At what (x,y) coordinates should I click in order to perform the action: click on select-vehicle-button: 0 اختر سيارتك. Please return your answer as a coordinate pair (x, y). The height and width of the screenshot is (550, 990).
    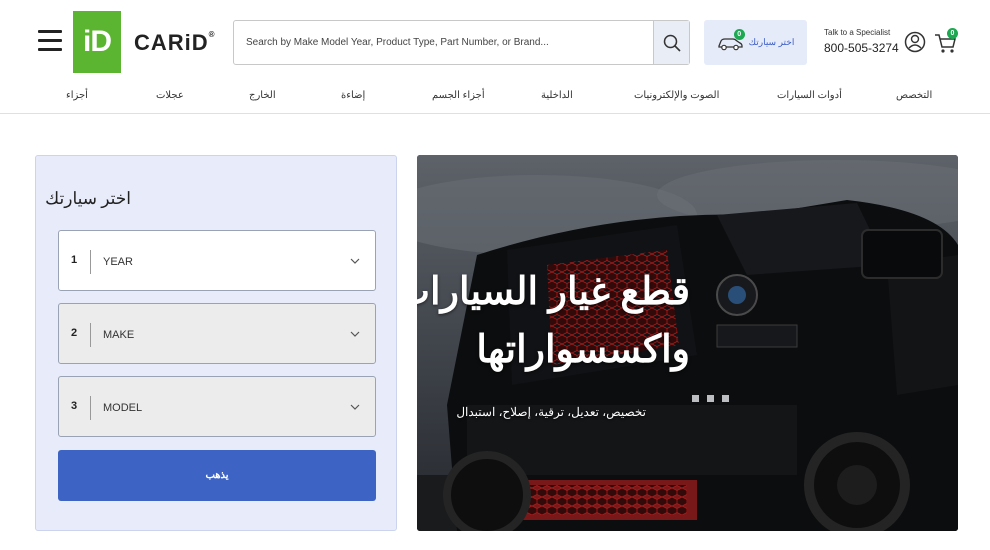
    Looking at the image, I should click on (755, 42).